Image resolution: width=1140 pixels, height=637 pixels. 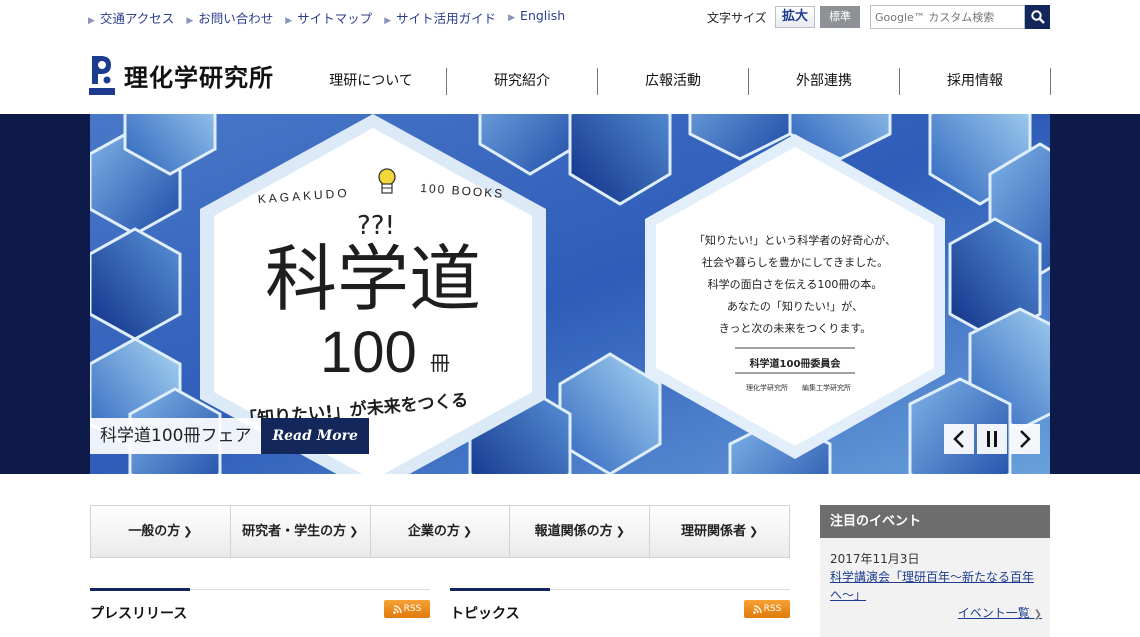 I want to click on search-icon, so click(x=1037, y=17).